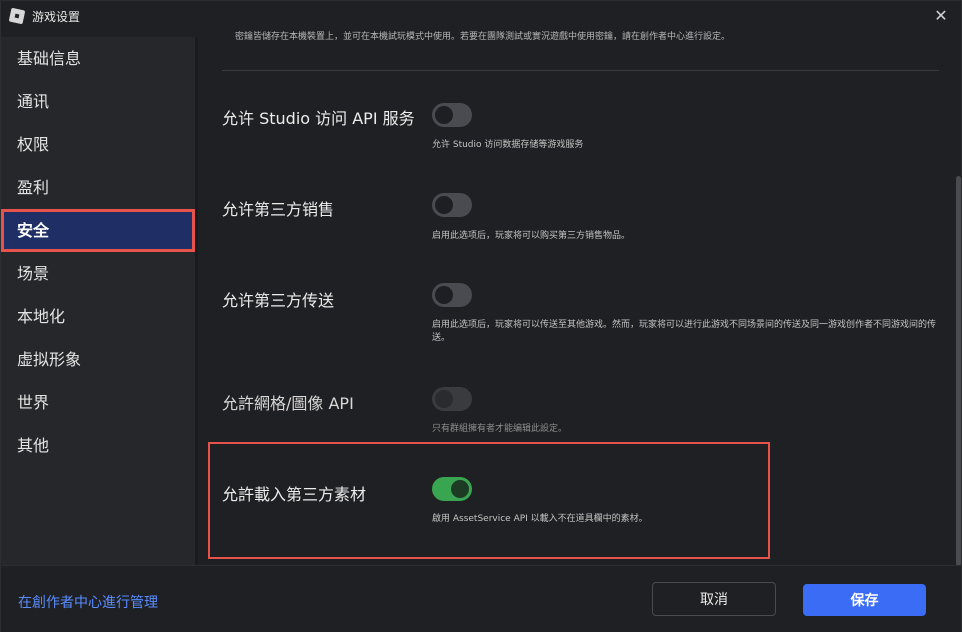 The height and width of the screenshot is (632, 962). Describe the element at coordinates (56, 17) in the screenshot. I see `dialog-title: 游戏设置` at that location.